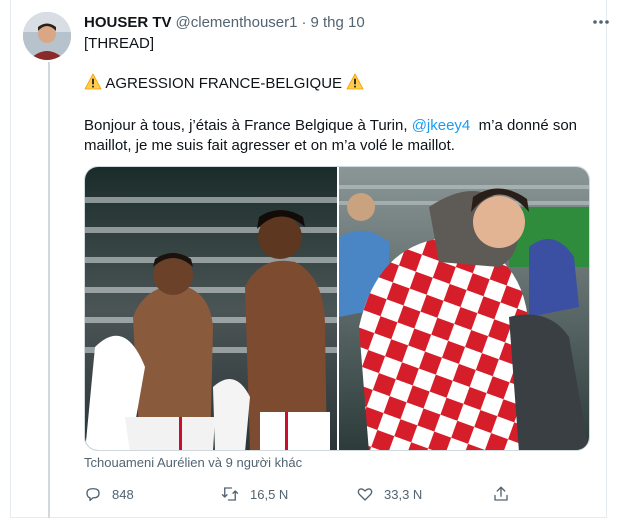 This screenshot has width=630, height=519. Describe the element at coordinates (441, 125) in the screenshot. I see `mention-link: @jkeey4` at that location.